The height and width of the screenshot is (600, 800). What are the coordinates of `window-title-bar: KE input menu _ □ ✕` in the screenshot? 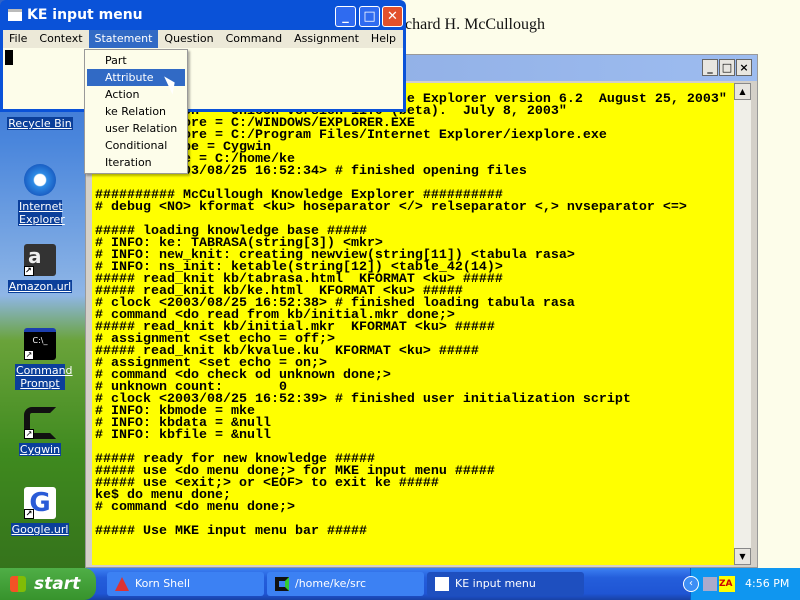 It's located at (203, 15).